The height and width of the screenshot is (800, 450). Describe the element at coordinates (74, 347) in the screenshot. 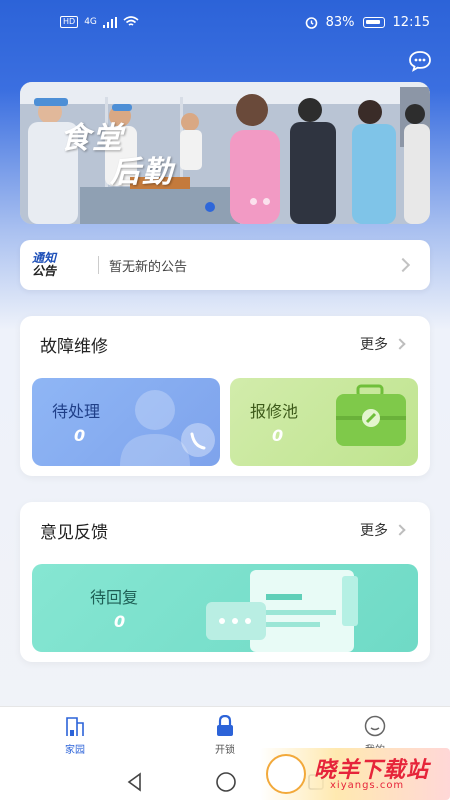

I see `repair-title: 故障维修` at that location.